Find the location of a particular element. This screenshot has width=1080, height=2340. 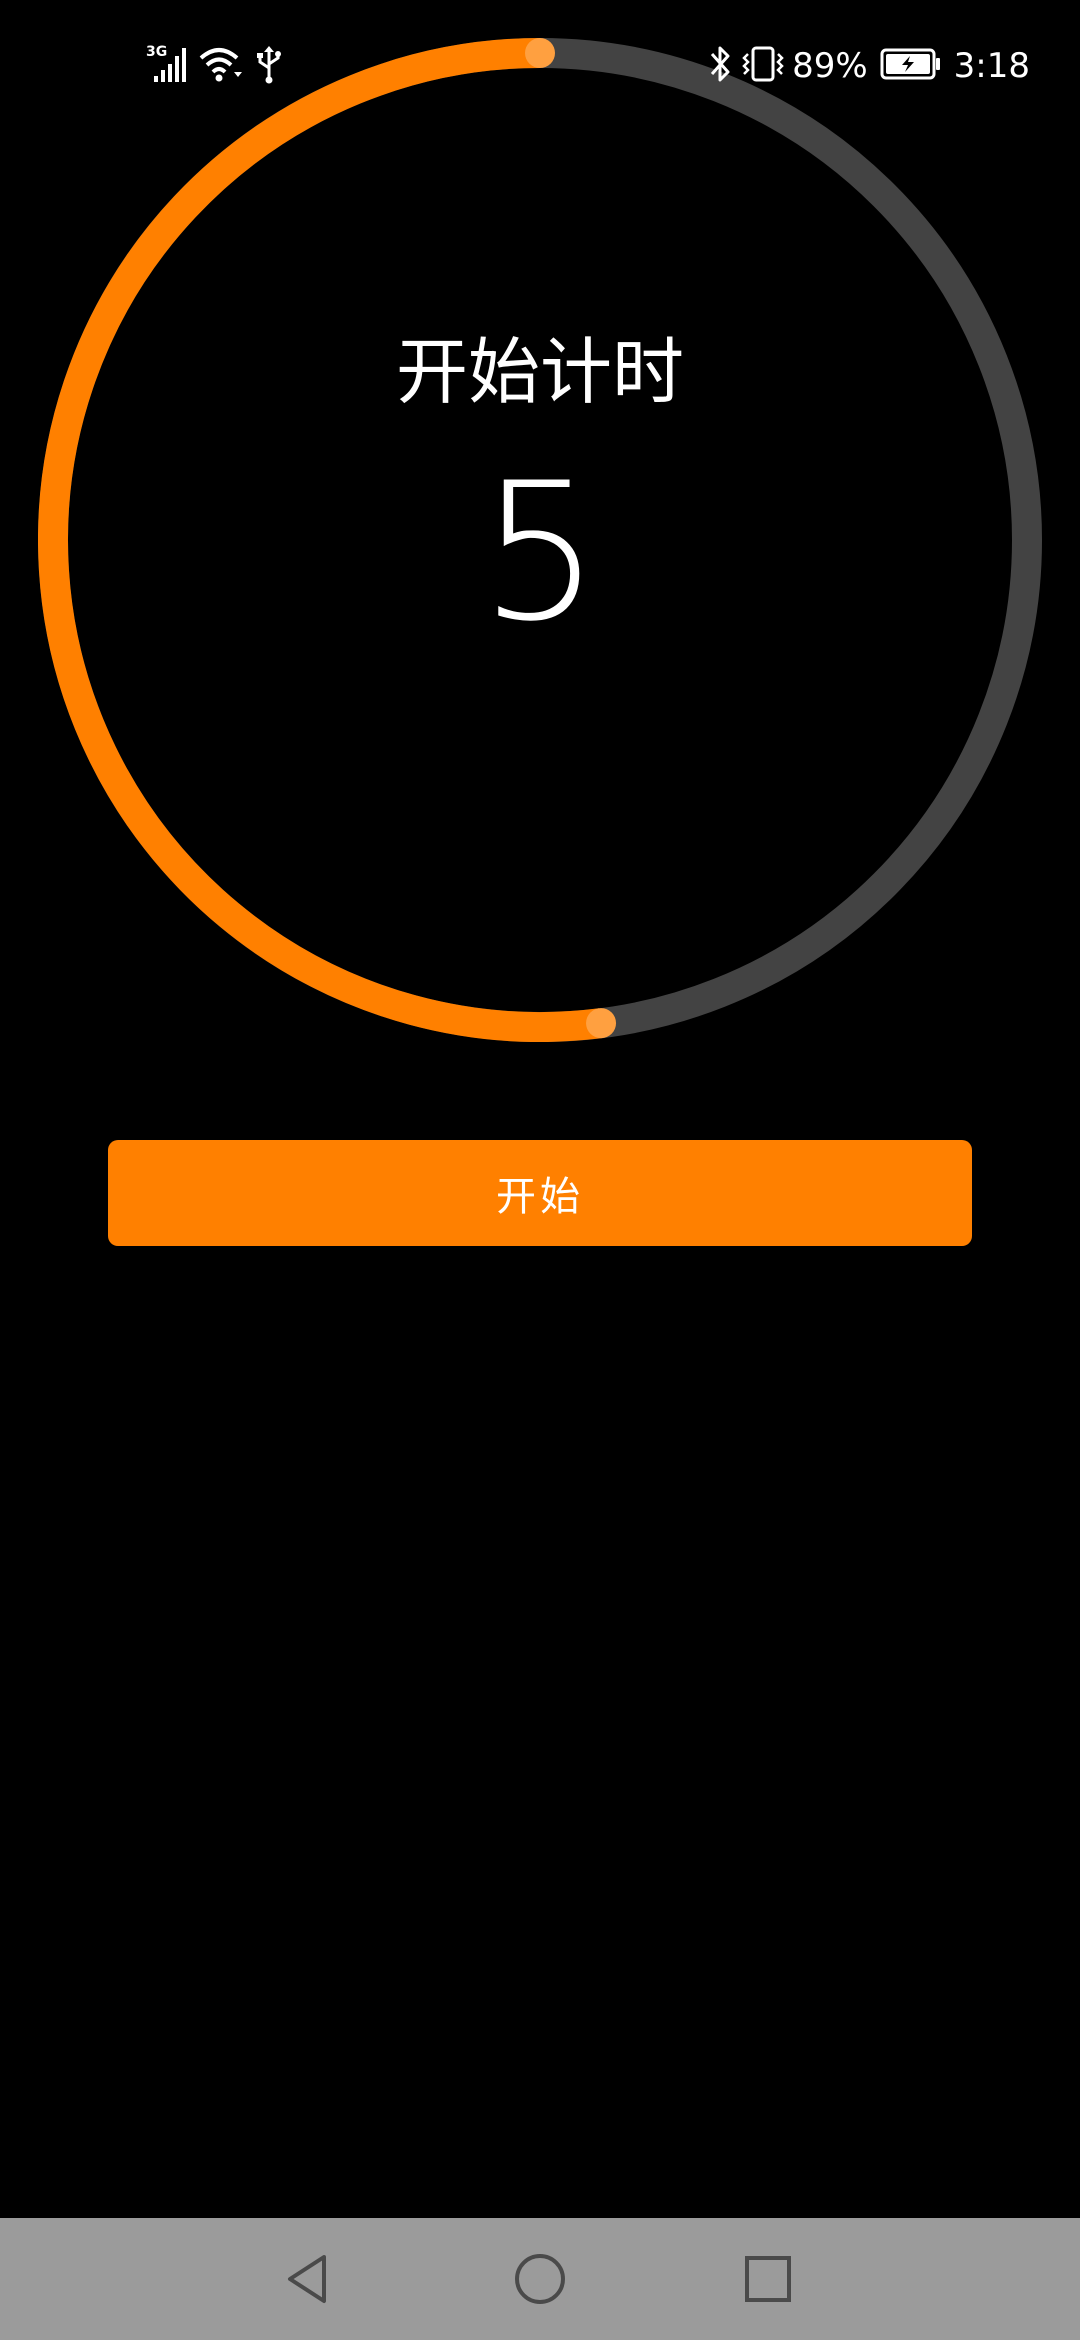

bluetooth-icon is located at coordinates (721, 66).